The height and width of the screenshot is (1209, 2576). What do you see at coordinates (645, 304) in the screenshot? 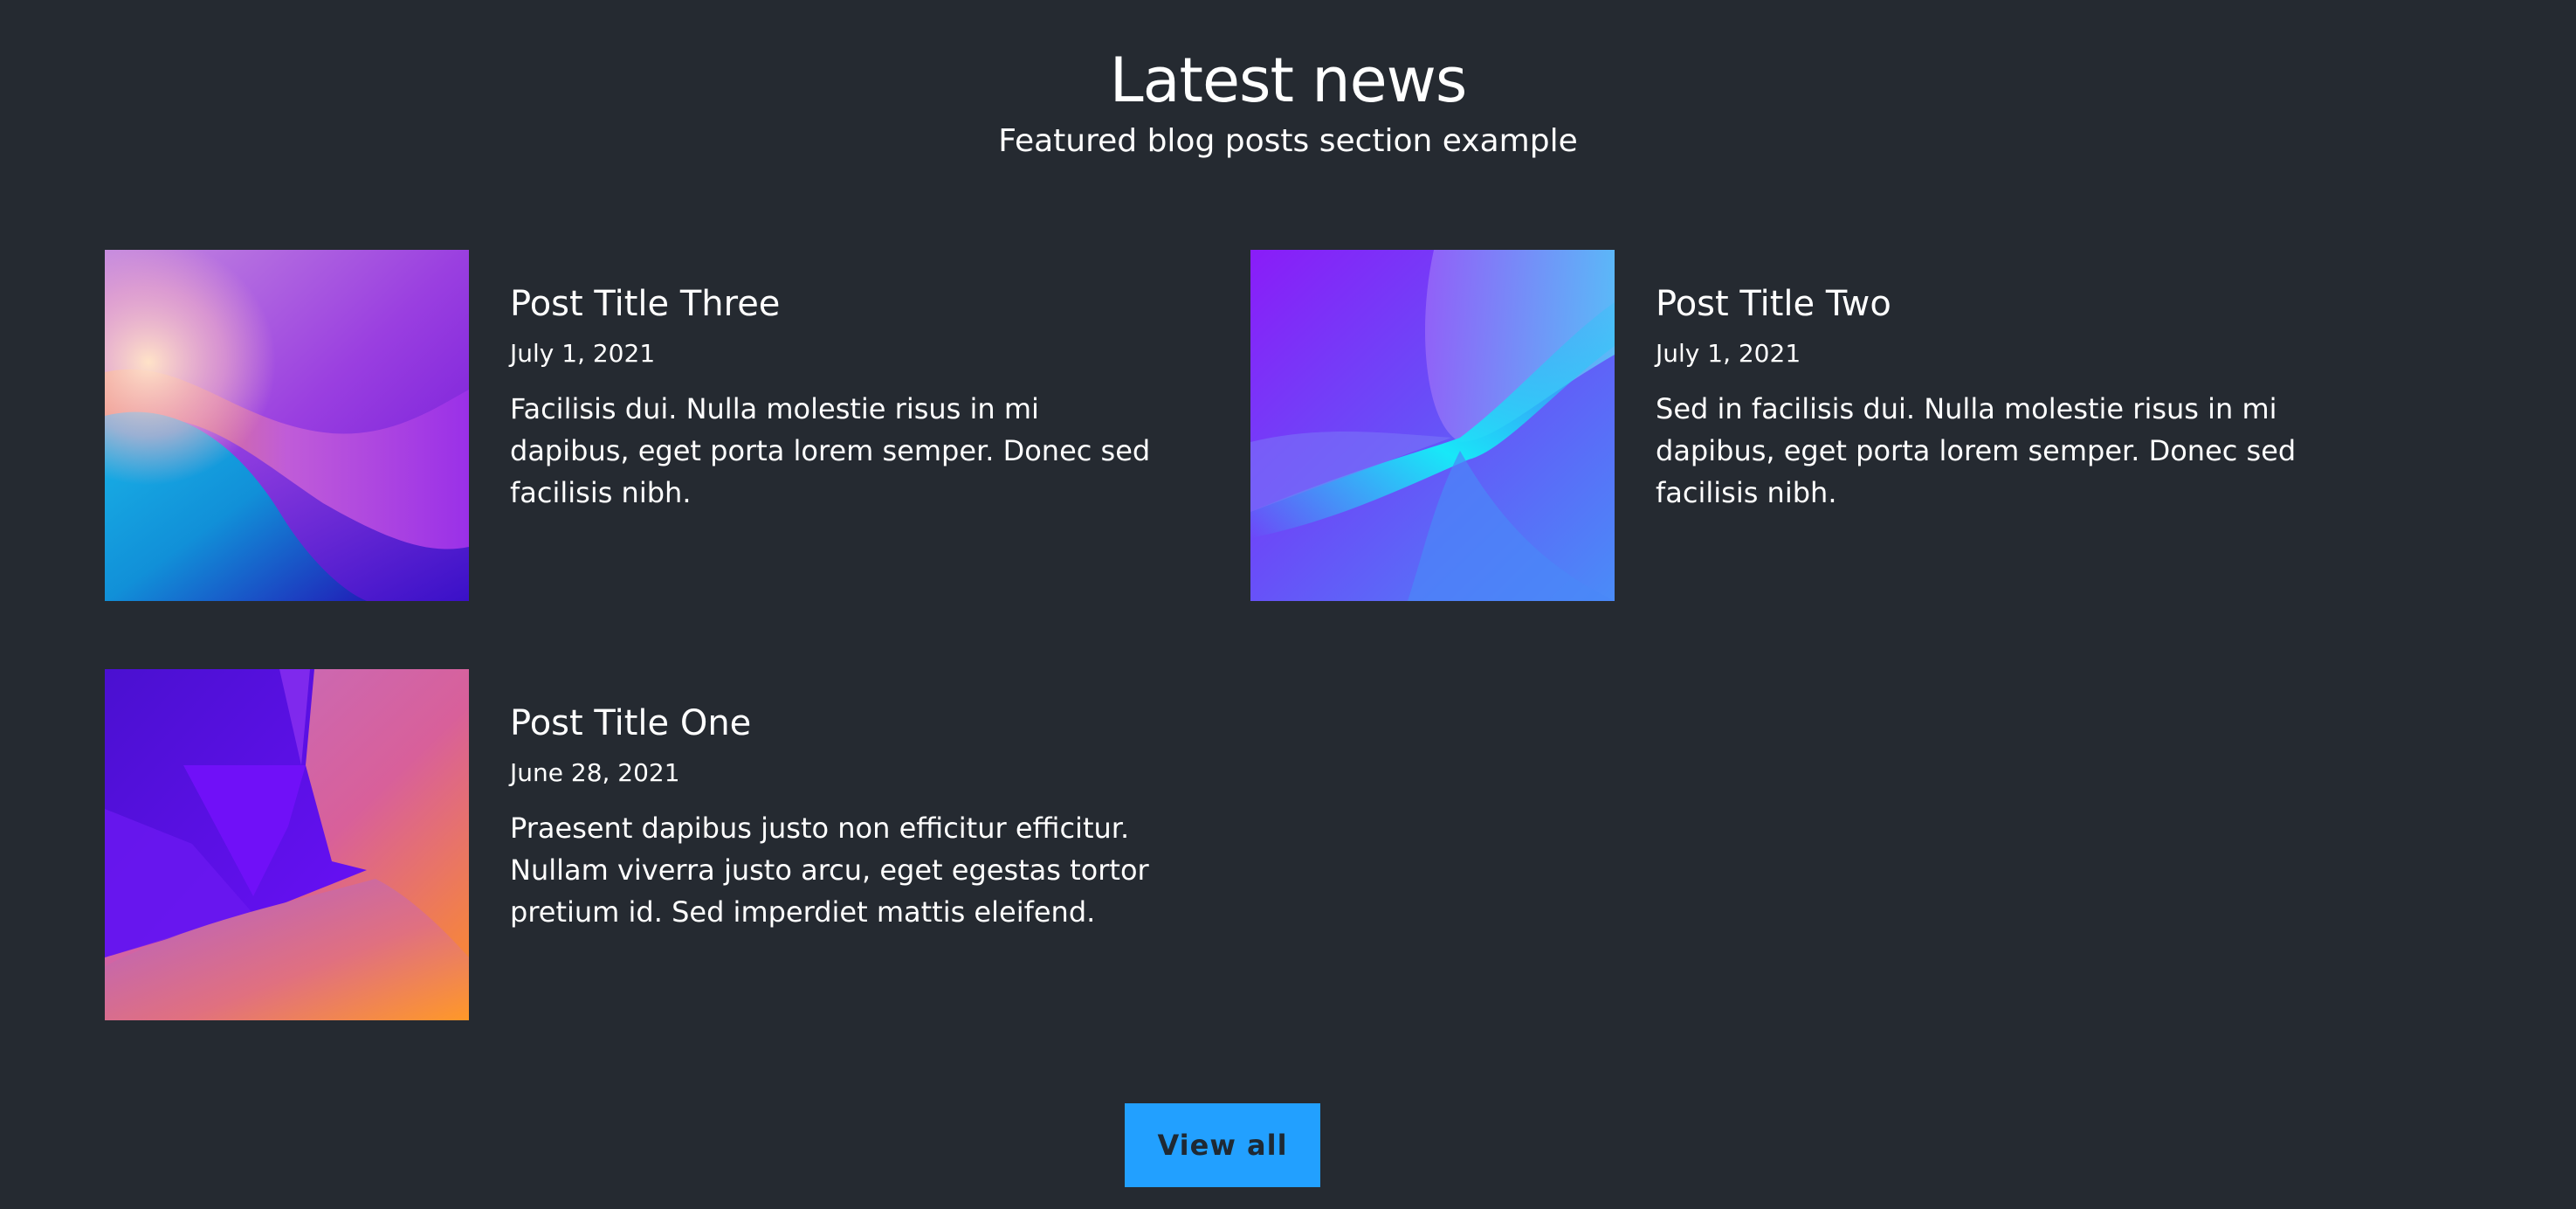
I see `post-title: Post Title Three` at bounding box center [645, 304].